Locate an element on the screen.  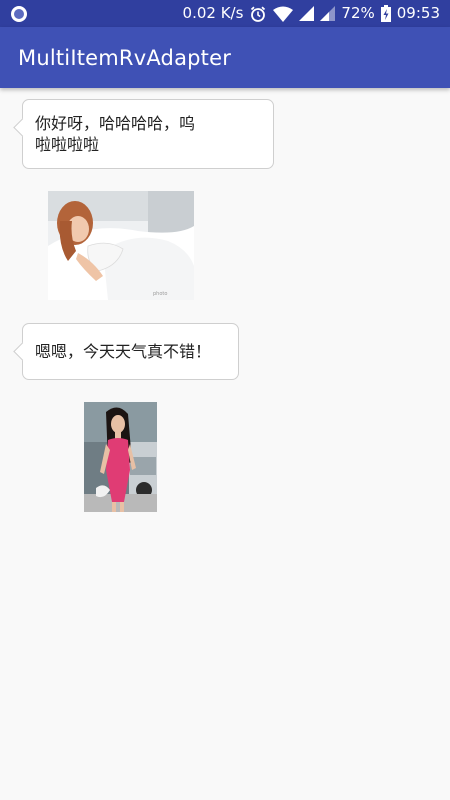
photo-woman-on-bed-icon: photo is located at coordinates (121, 245).